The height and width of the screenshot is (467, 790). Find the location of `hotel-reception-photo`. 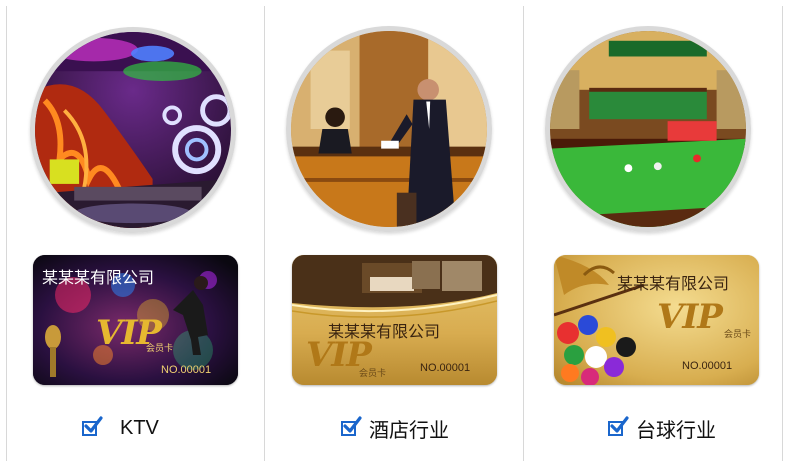

hotel-reception-photo is located at coordinates (389, 129).